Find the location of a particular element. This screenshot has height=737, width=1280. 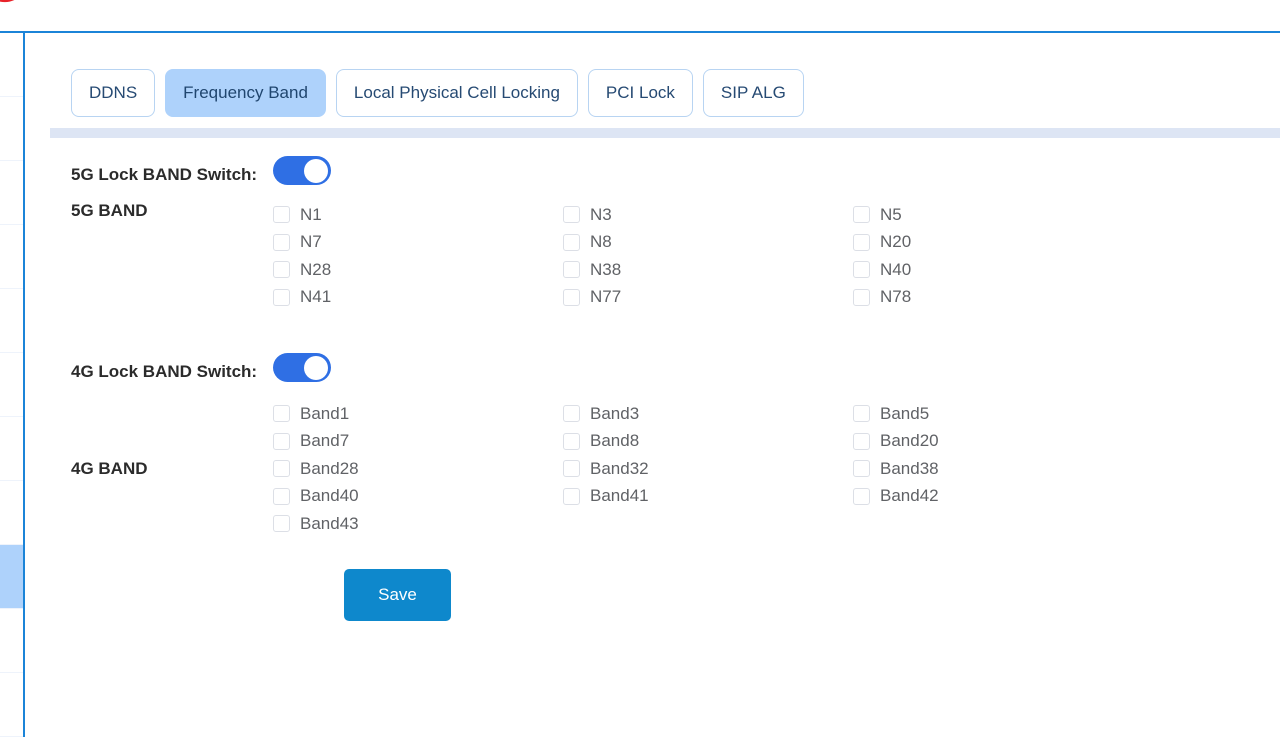

checkbox-label: Band1 is located at coordinates (325, 413).